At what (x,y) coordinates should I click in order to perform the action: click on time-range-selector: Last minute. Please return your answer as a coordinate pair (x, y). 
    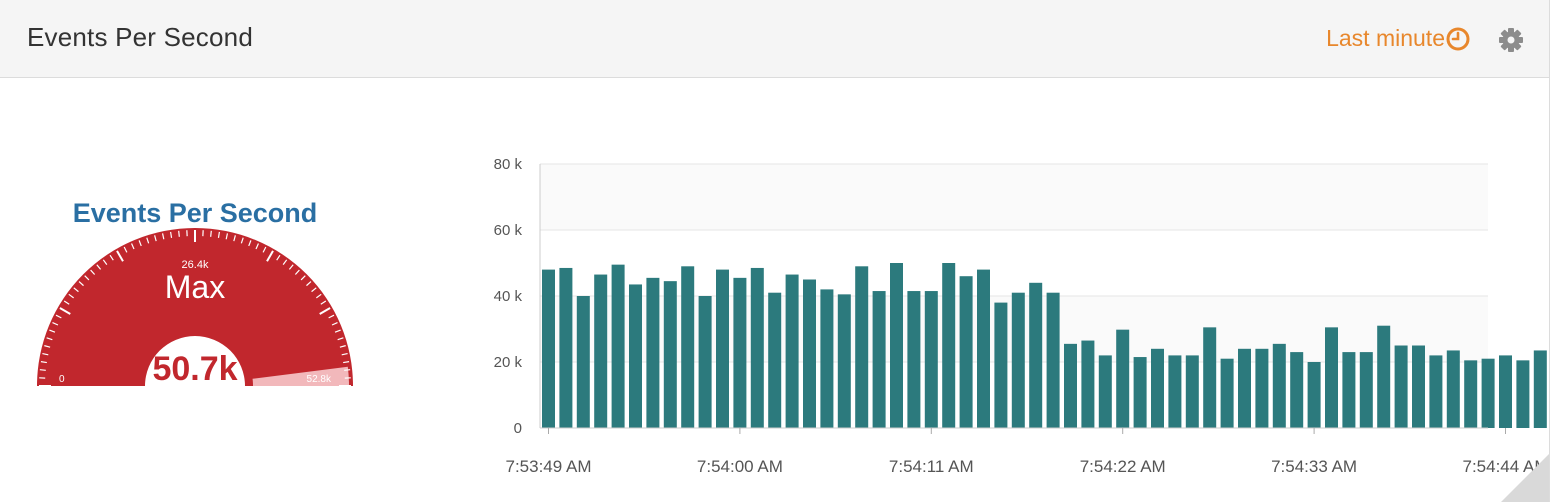
    Looking at the image, I should click on (1385, 38).